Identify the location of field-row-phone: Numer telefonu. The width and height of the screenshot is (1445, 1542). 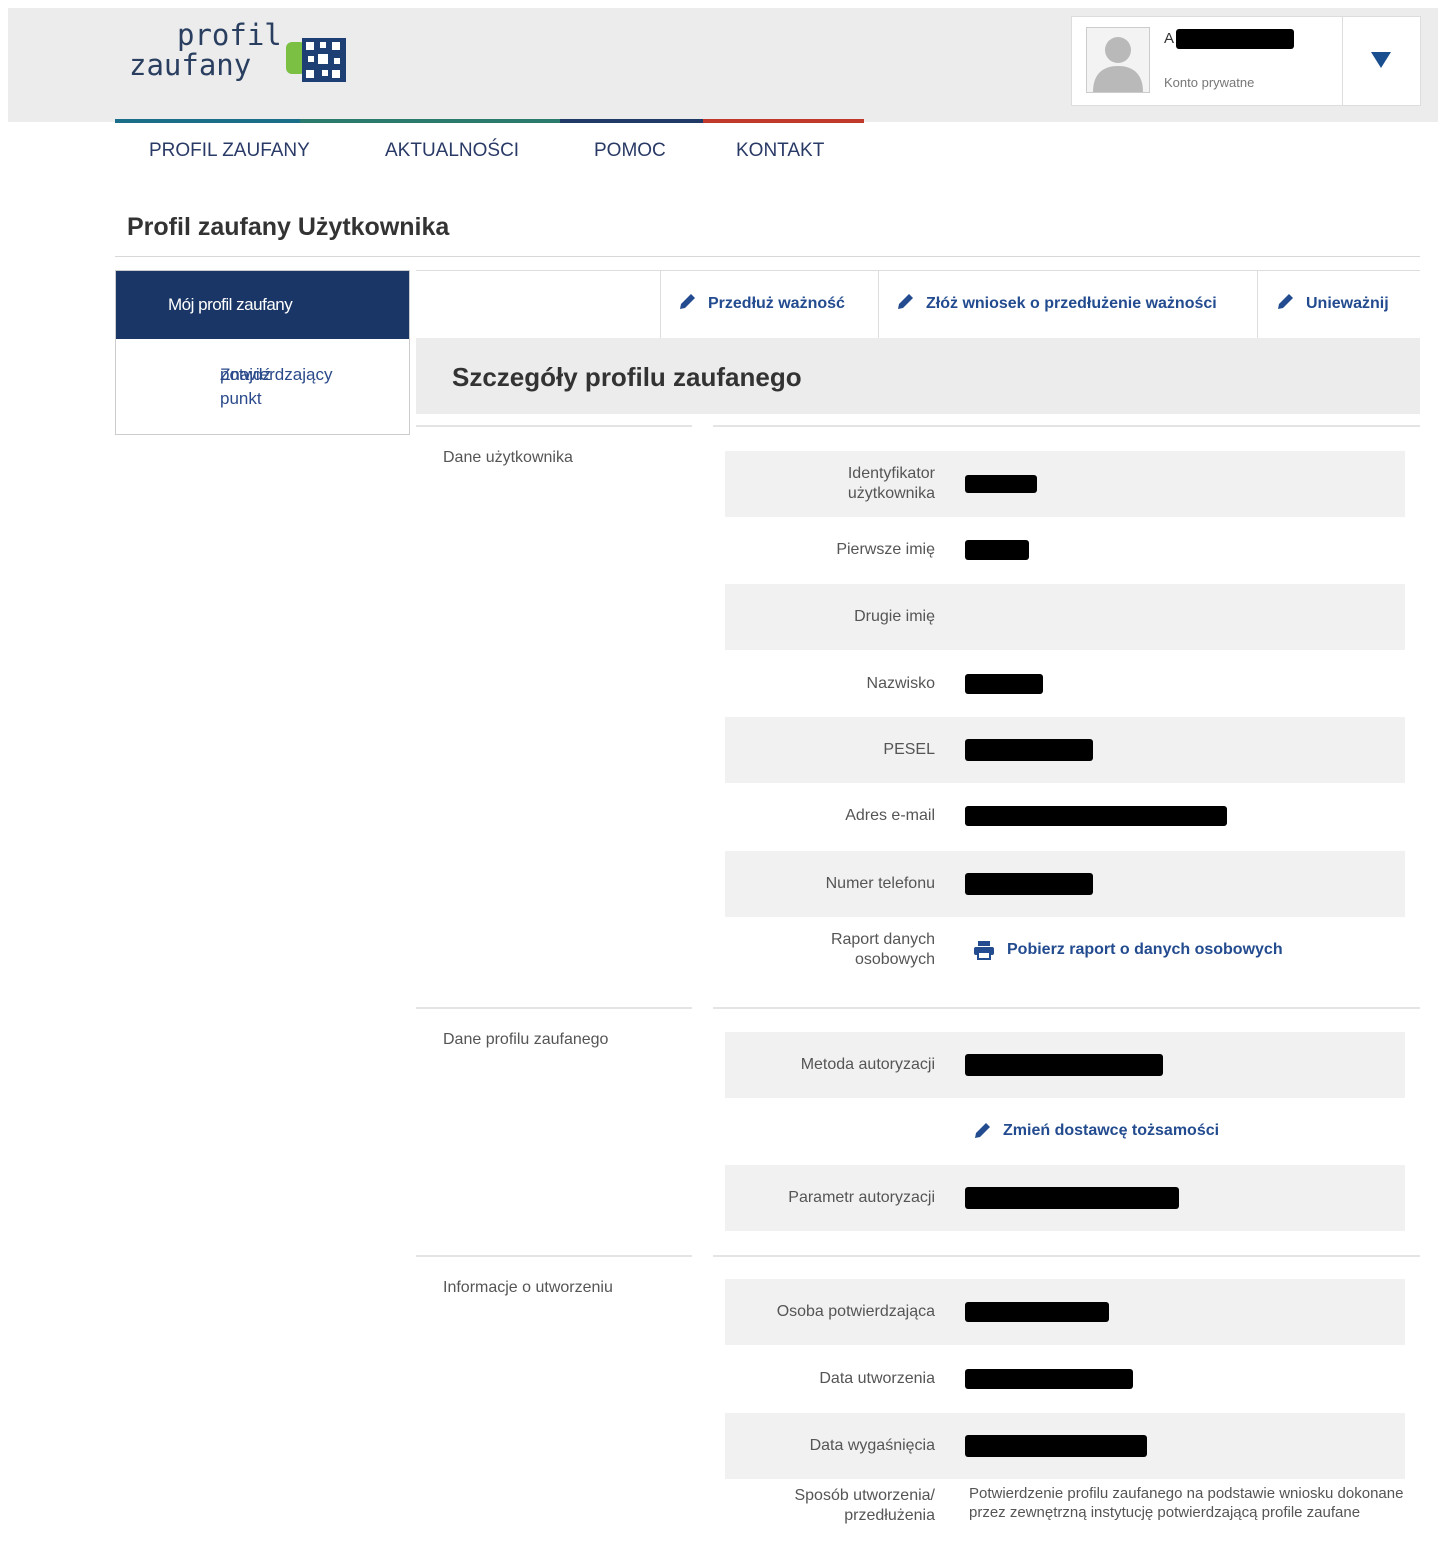
(1065, 884).